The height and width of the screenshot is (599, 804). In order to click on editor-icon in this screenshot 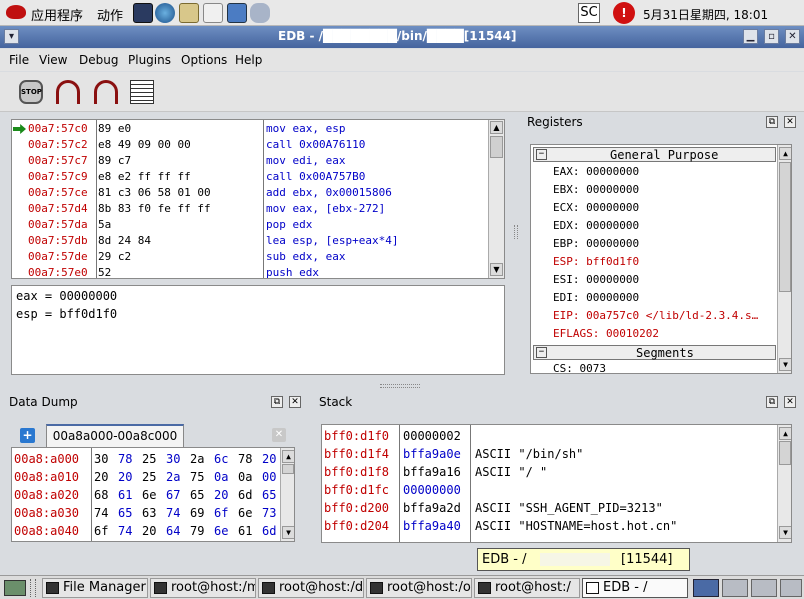, I will do `click(213, 13)`.